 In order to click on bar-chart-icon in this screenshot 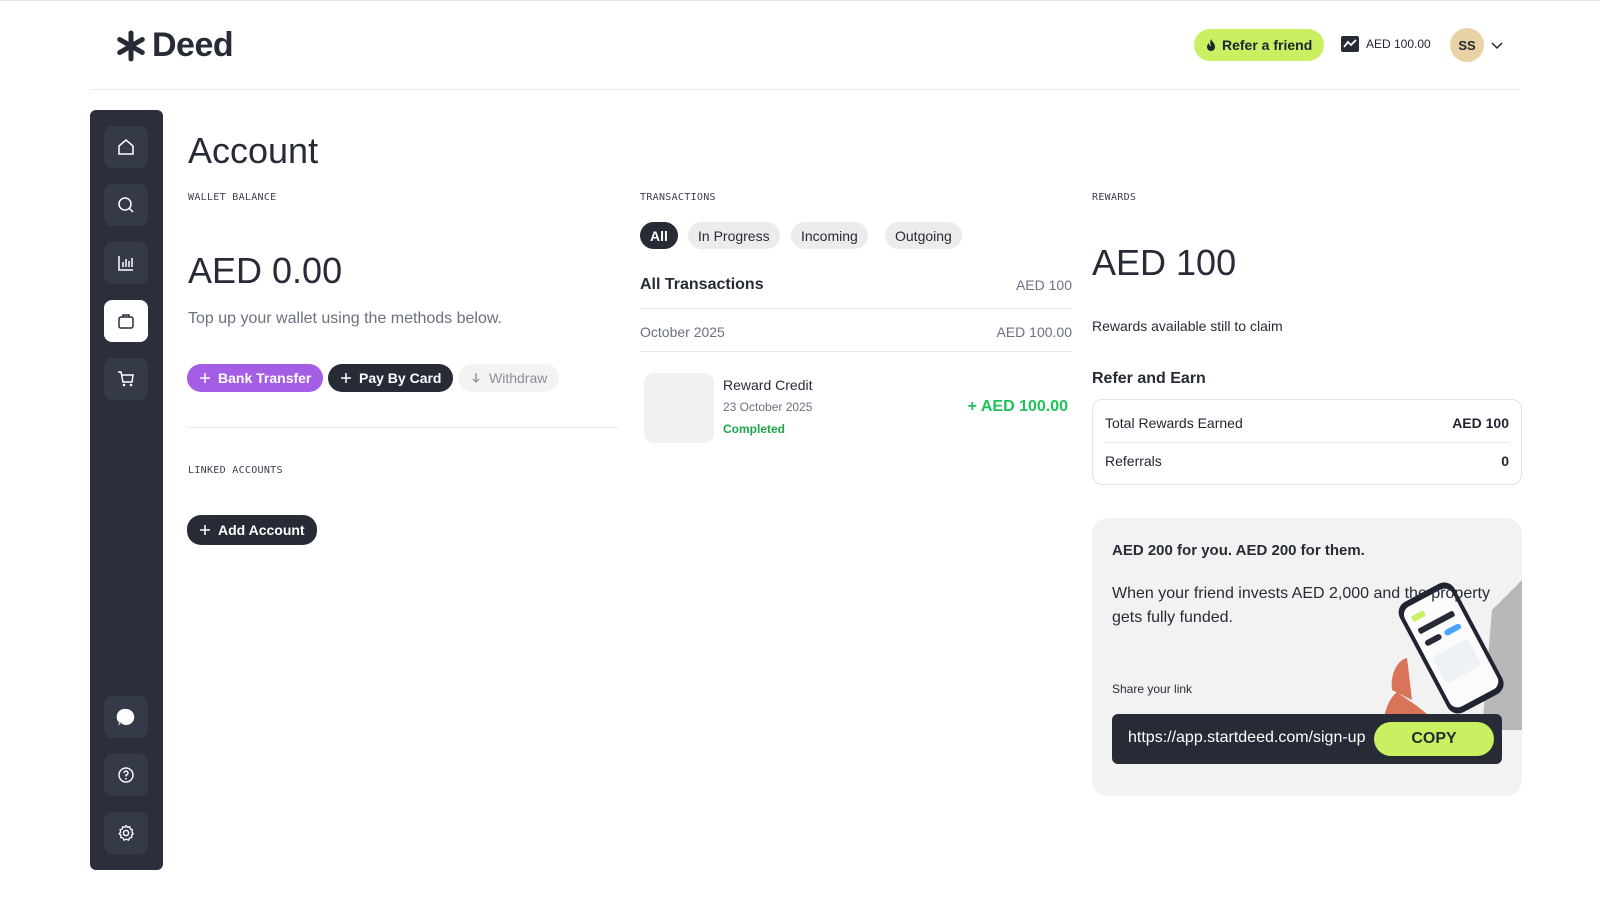, I will do `click(125, 263)`.